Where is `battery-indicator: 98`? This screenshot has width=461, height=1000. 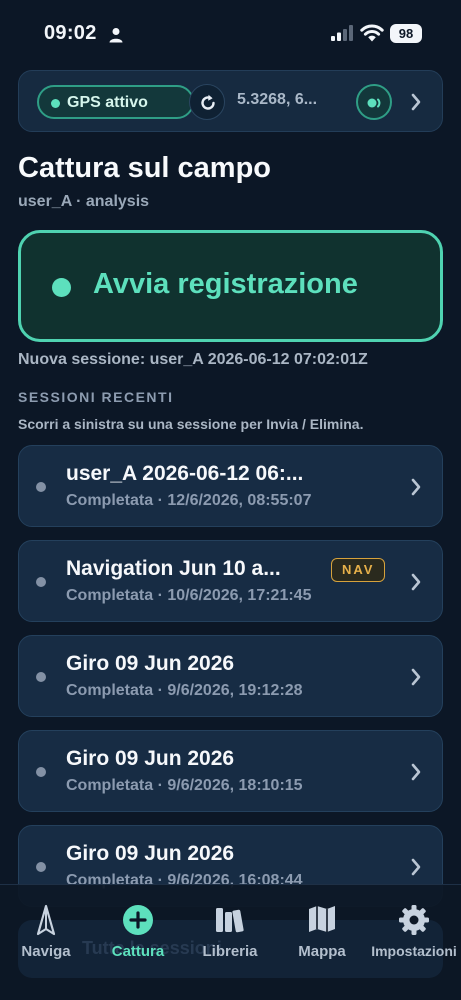
battery-indicator: 98 is located at coordinates (406, 33).